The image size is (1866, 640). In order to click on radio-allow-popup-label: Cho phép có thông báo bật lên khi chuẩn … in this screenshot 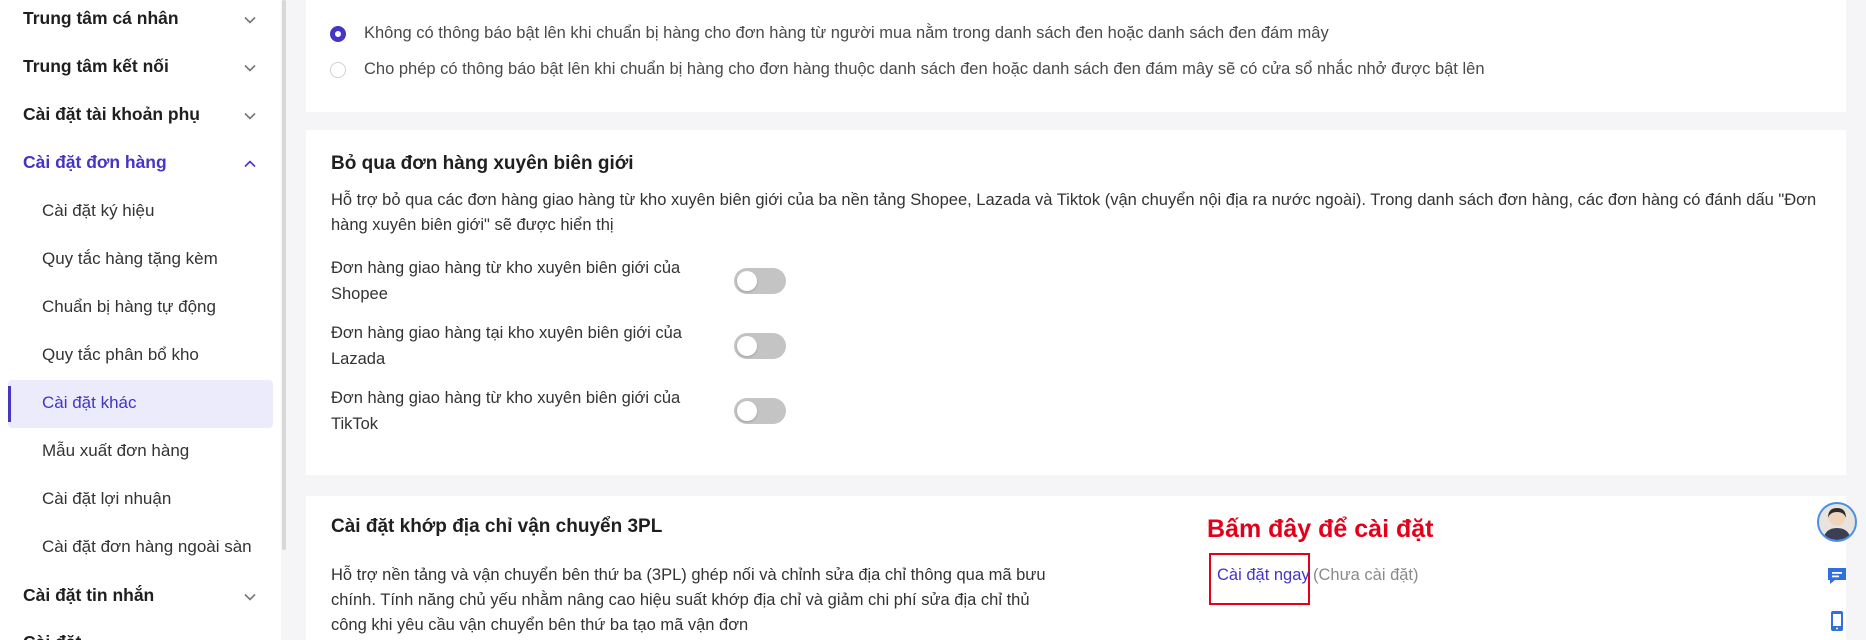, I will do `click(924, 69)`.